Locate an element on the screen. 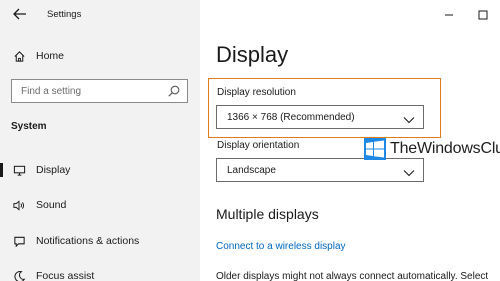 The width and height of the screenshot is (500, 281). sidebar-item-label: Notifications & actions is located at coordinates (88, 241).